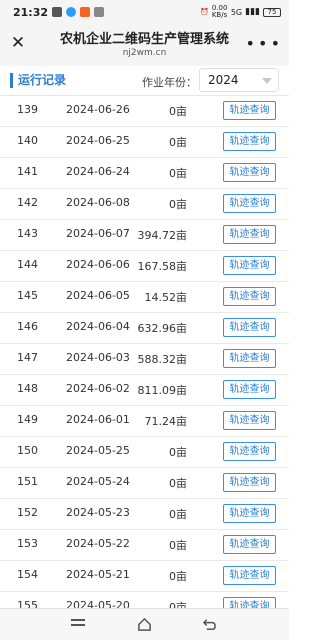  Describe the element at coordinates (27, 233) in the screenshot. I see `row-number: 143` at that location.